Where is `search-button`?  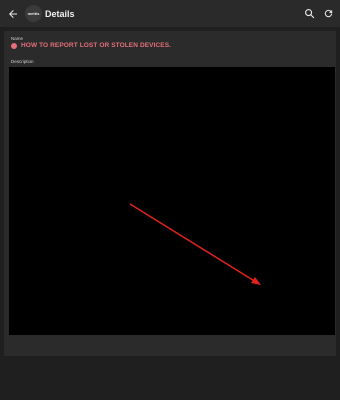 search-button is located at coordinates (309, 14).